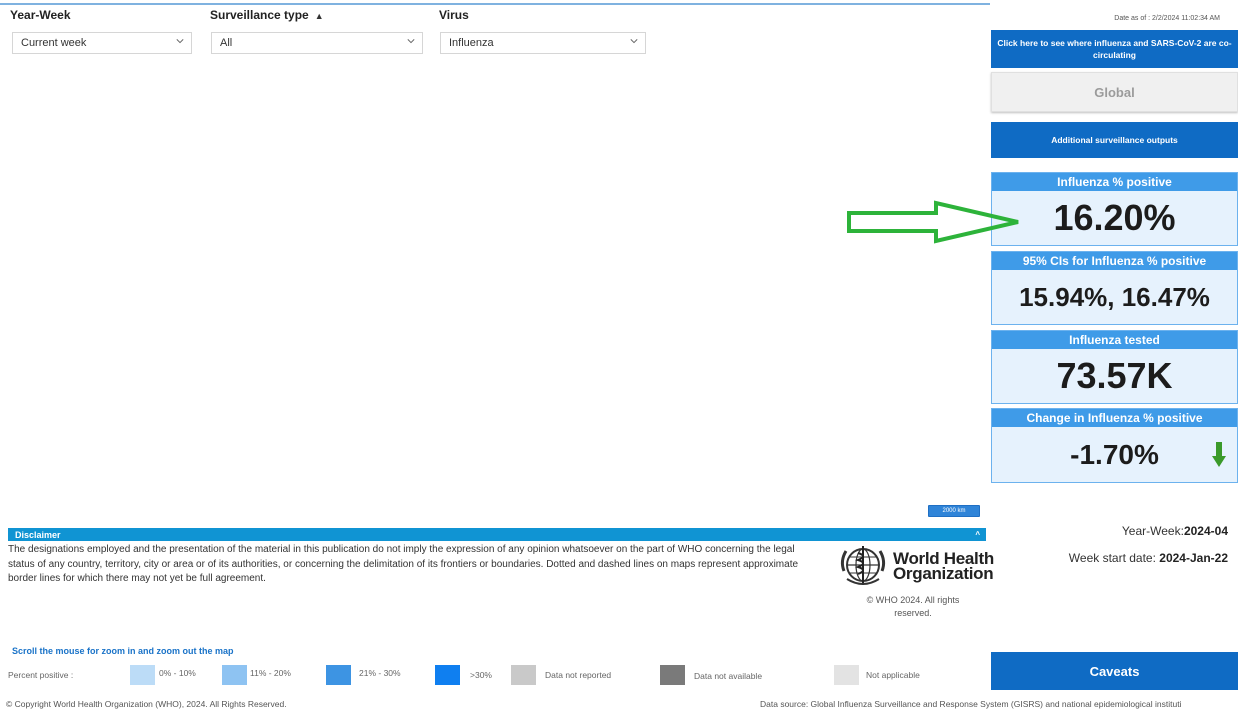 The height and width of the screenshot is (710, 1238). I want to click on year-week-info: Year-Week:2024-04, so click(1124, 531).